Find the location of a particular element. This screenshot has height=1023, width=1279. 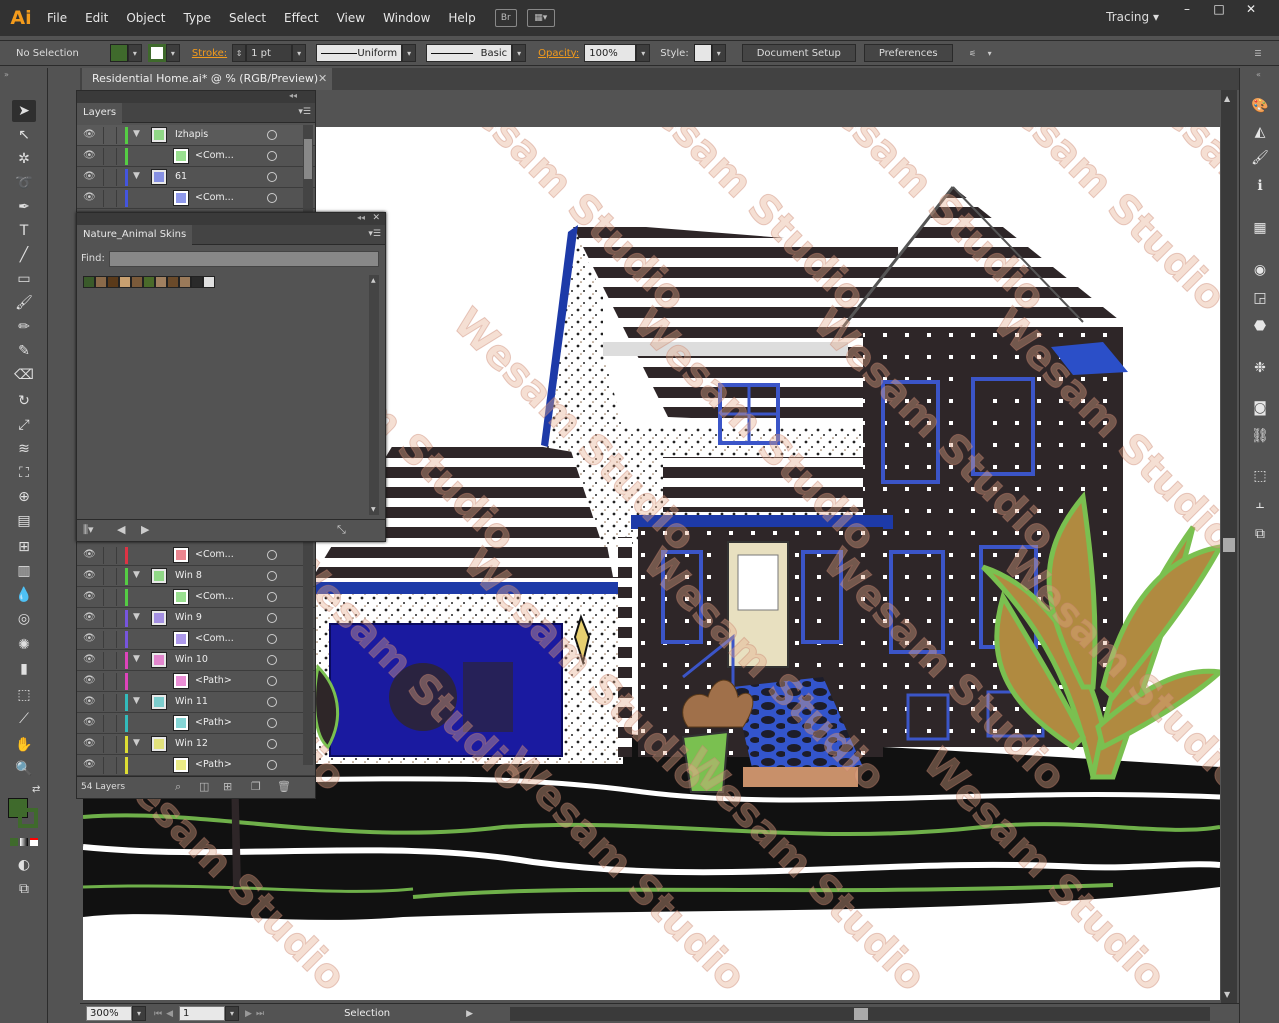

page-dropdown: ▾ is located at coordinates (232, 1013).